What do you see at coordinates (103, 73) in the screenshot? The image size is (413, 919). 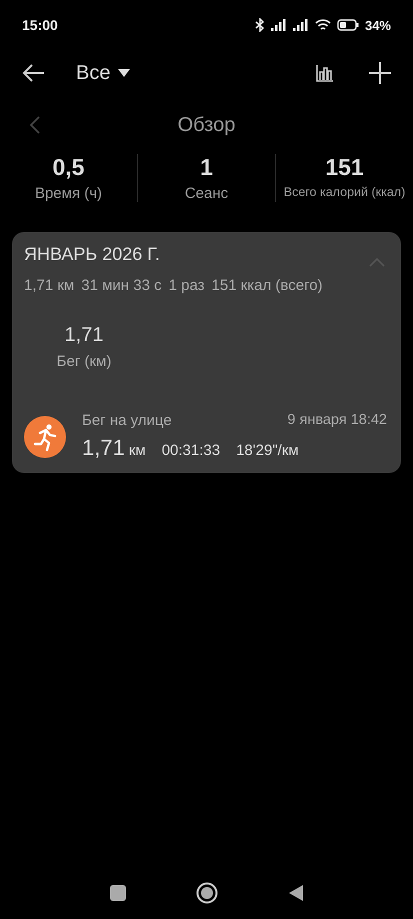 I see `filter-dropdown: Все` at bounding box center [103, 73].